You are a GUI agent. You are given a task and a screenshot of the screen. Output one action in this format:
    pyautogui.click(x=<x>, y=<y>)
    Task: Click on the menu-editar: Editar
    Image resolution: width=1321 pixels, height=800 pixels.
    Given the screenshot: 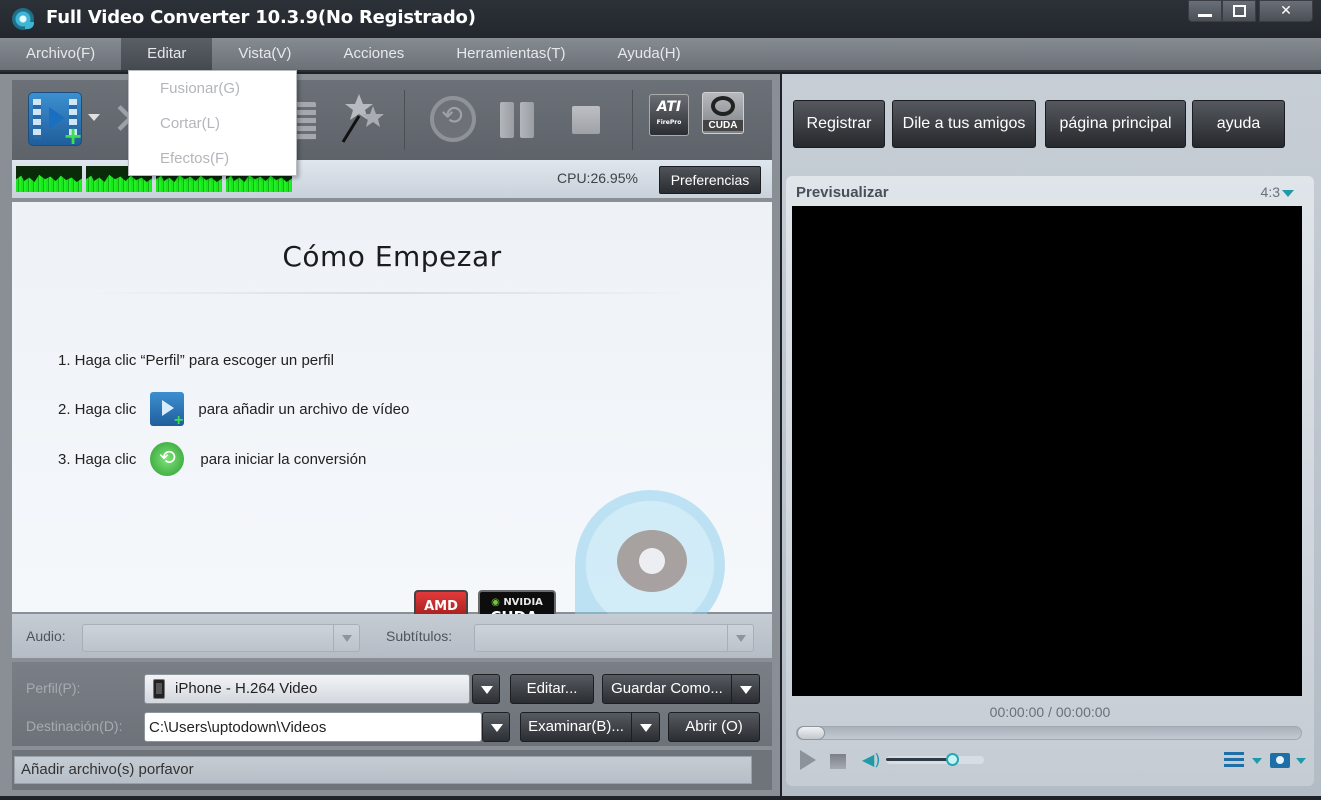 What is the action you would take?
    pyautogui.click(x=167, y=54)
    